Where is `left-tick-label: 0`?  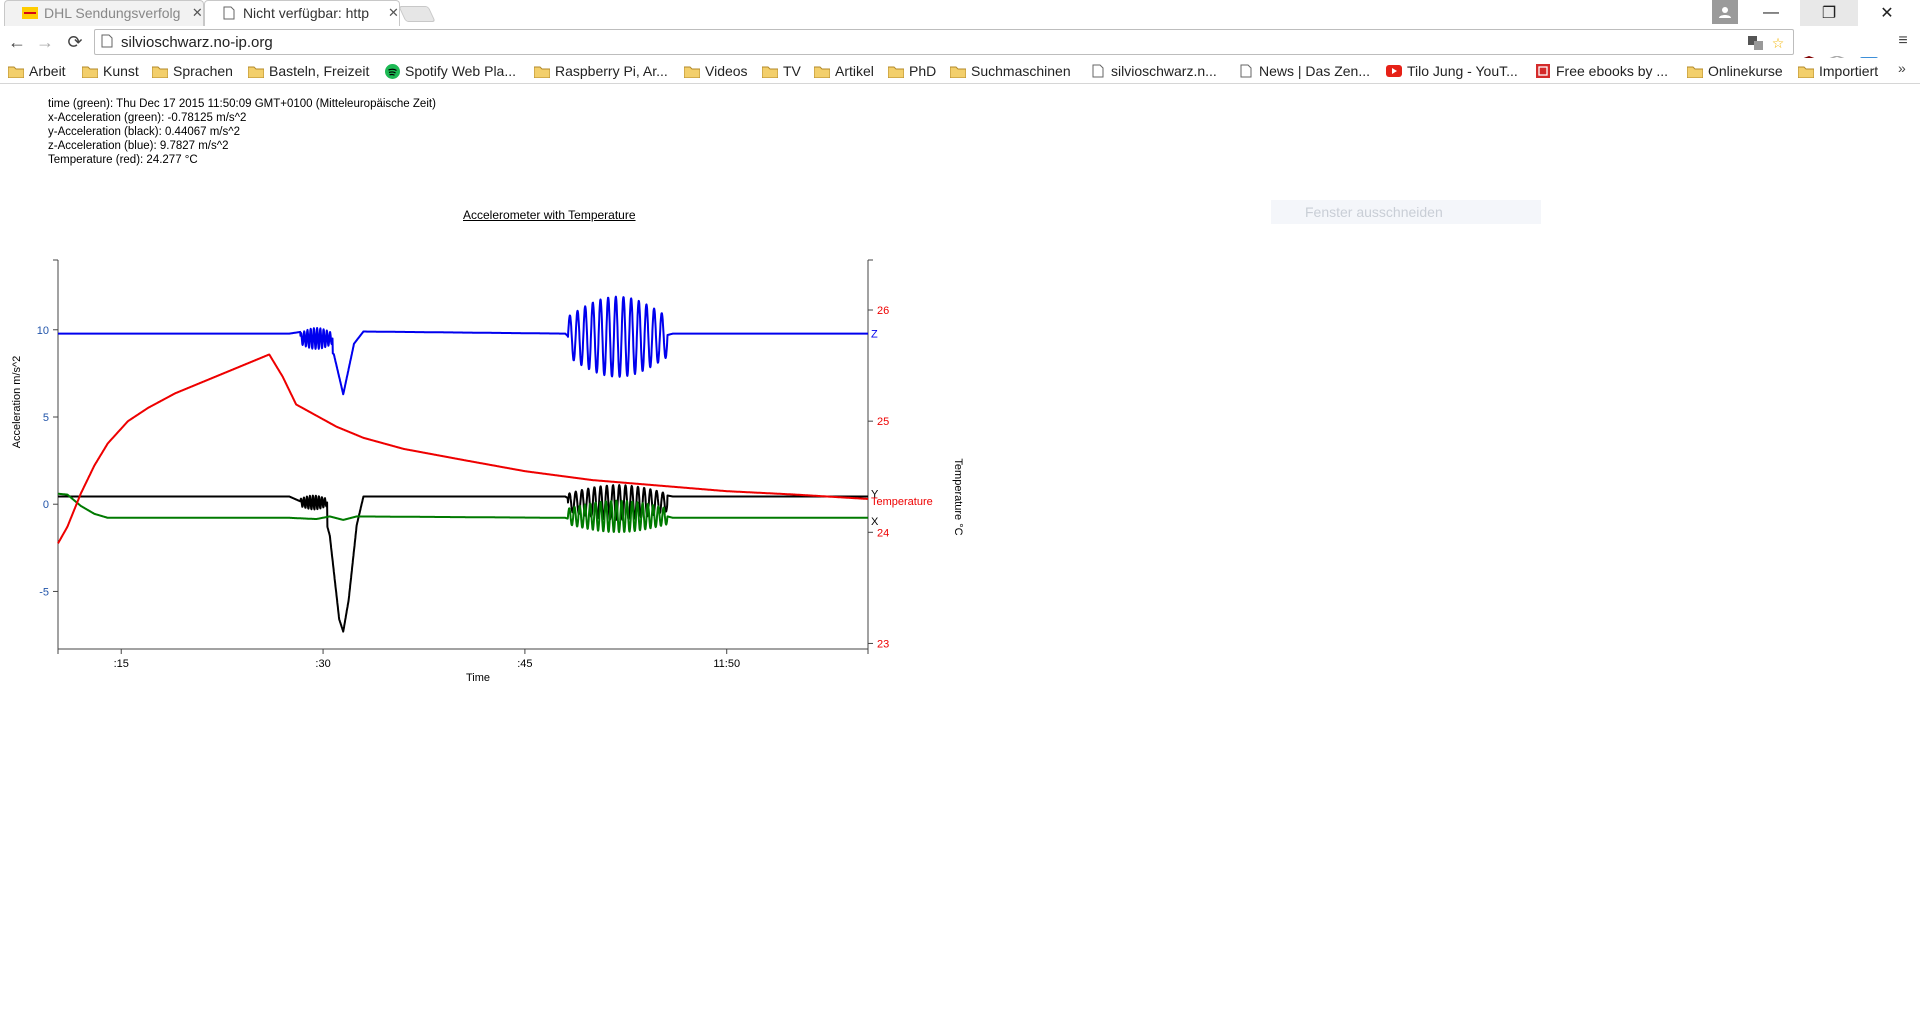 left-tick-label: 0 is located at coordinates (46, 505).